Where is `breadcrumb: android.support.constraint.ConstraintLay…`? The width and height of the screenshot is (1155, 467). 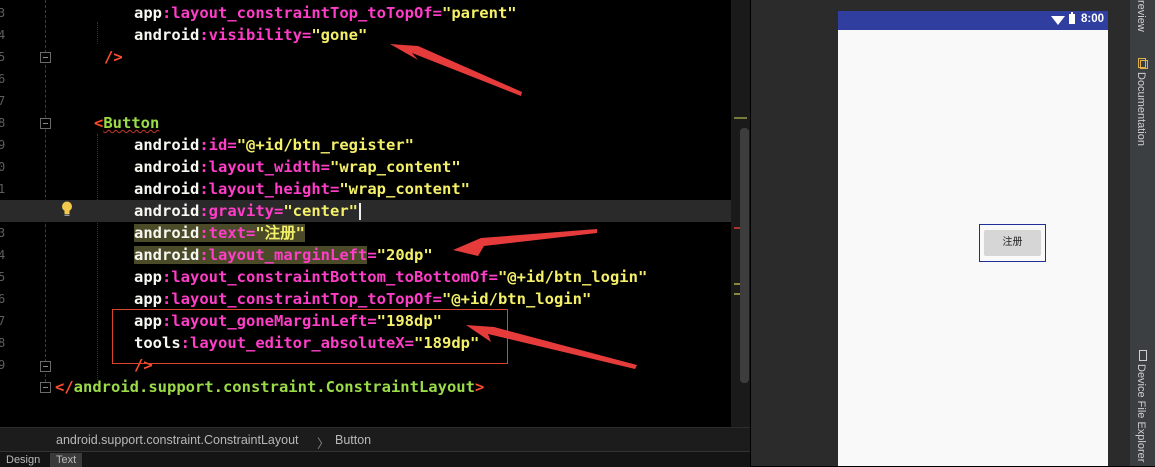
breadcrumb: android.support.constraint.ConstraintLay… is located at coordinates (375, 439).